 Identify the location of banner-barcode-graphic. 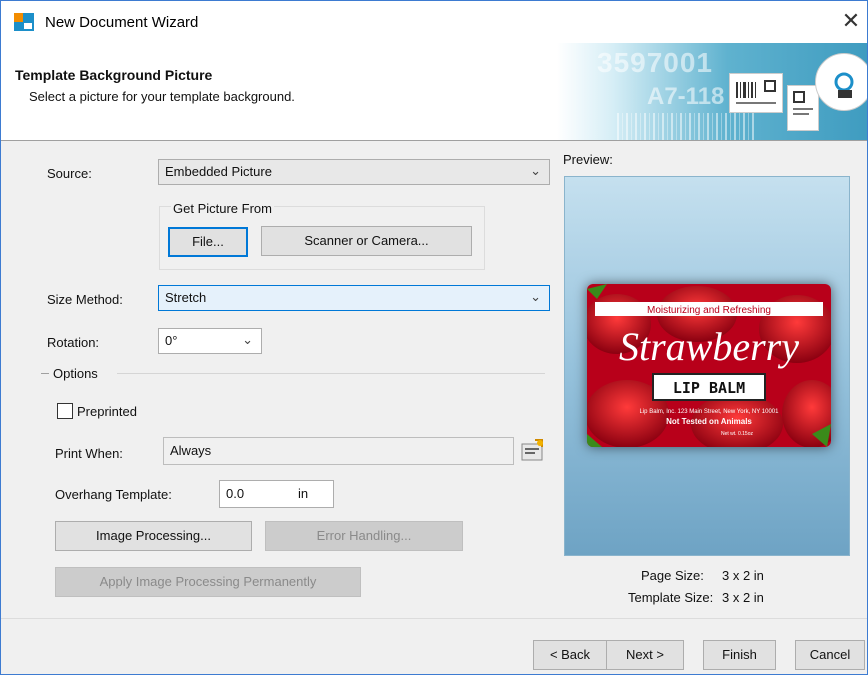
(687, 126).